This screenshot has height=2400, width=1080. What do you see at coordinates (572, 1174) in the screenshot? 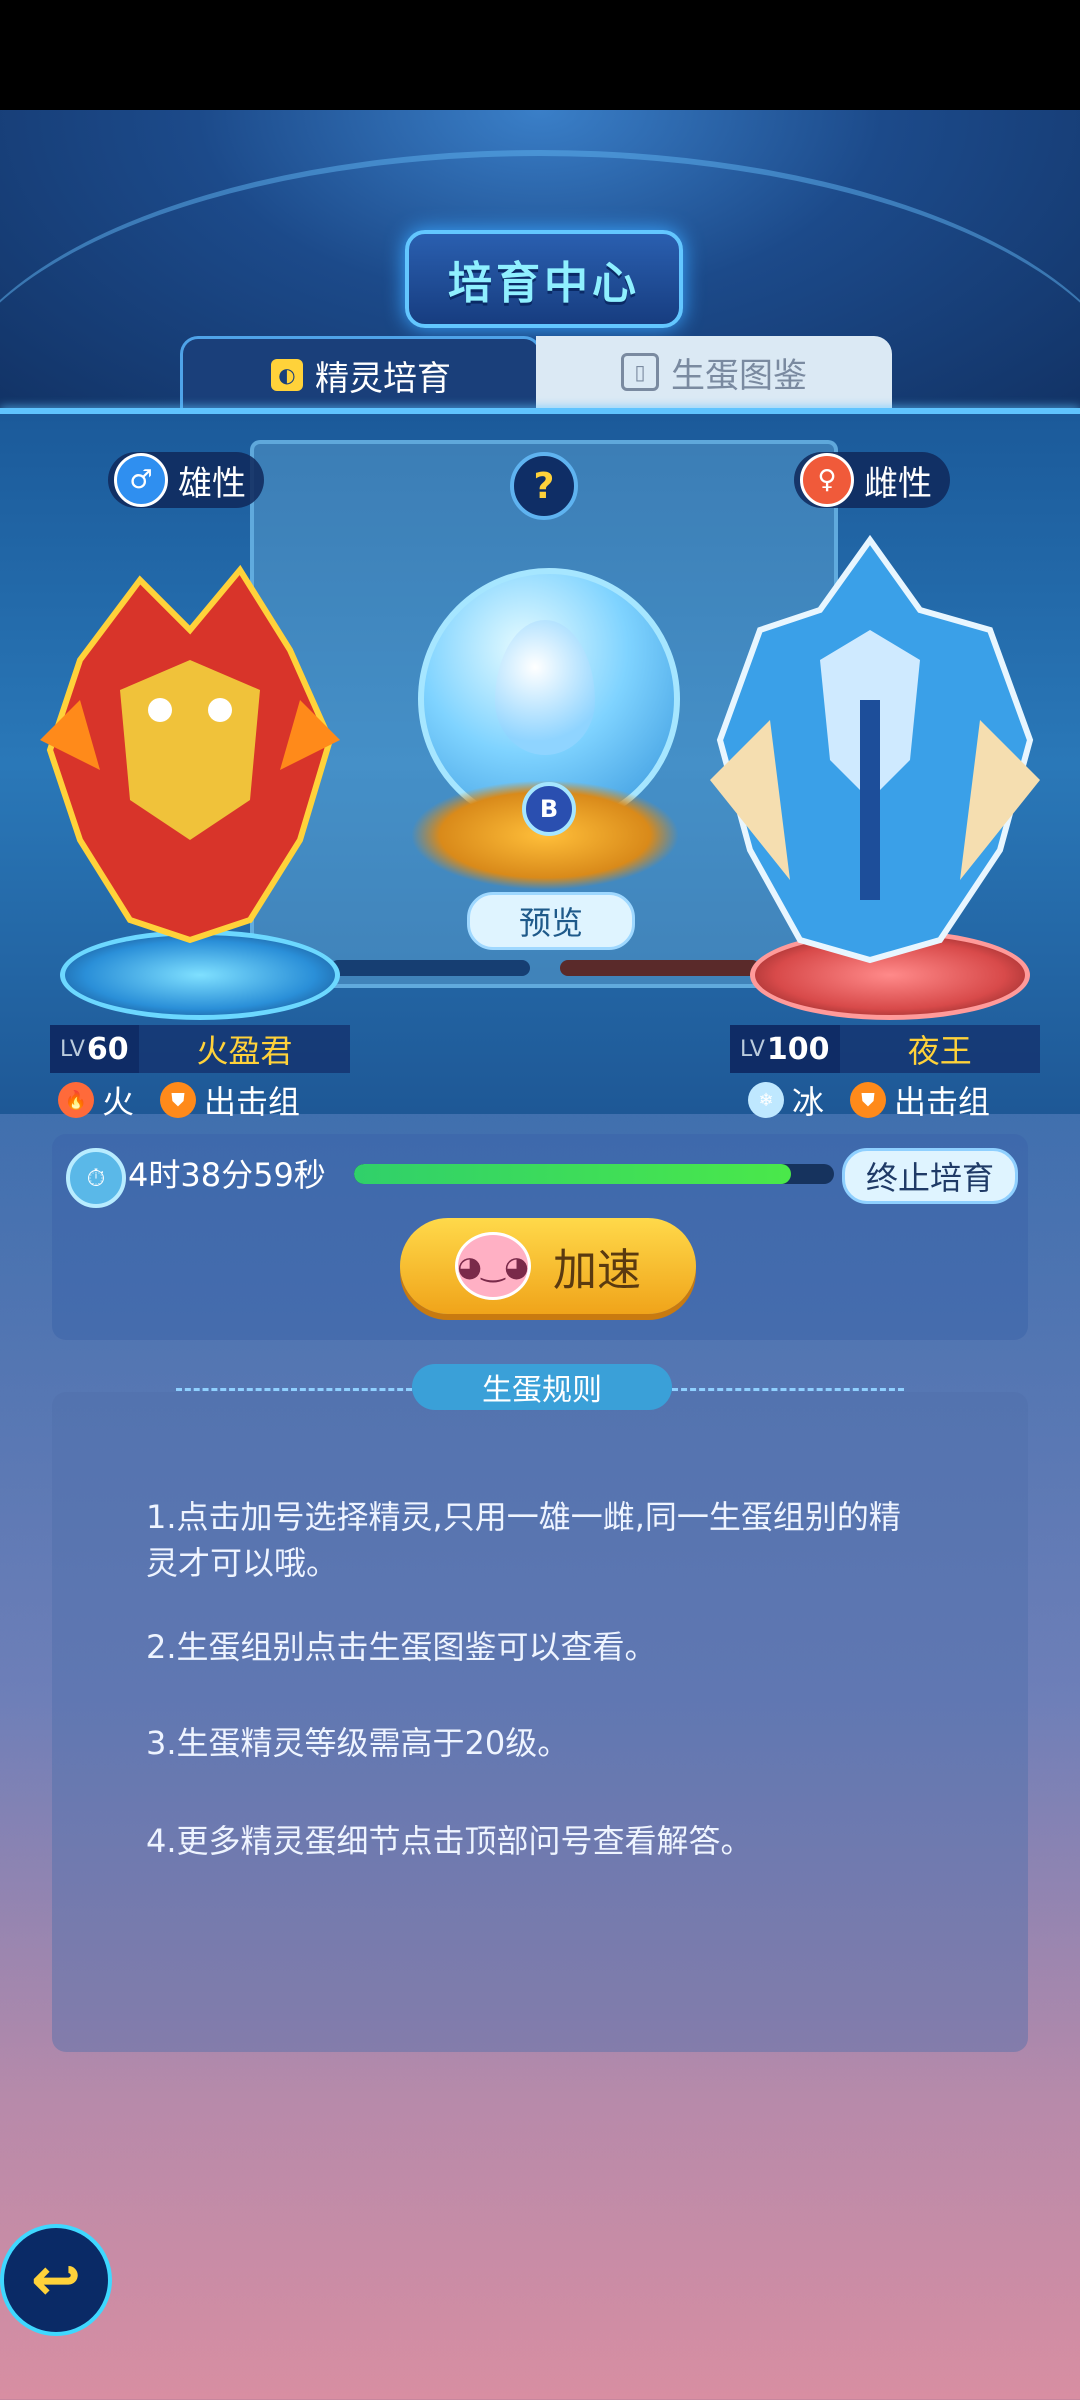
I see `progress-fill` at bounding box center [572, 1174].